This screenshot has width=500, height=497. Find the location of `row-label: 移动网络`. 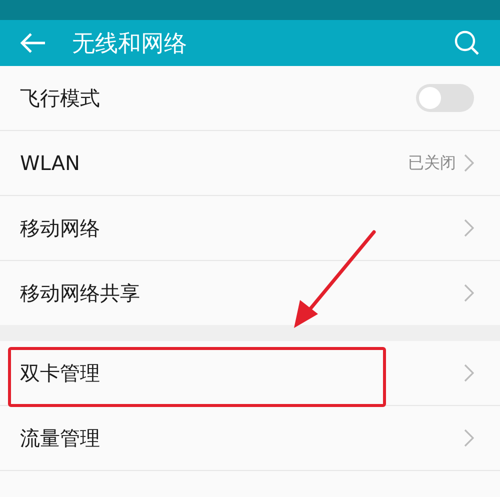

row-label: 移动网络 is located at coordinates (60, 228).